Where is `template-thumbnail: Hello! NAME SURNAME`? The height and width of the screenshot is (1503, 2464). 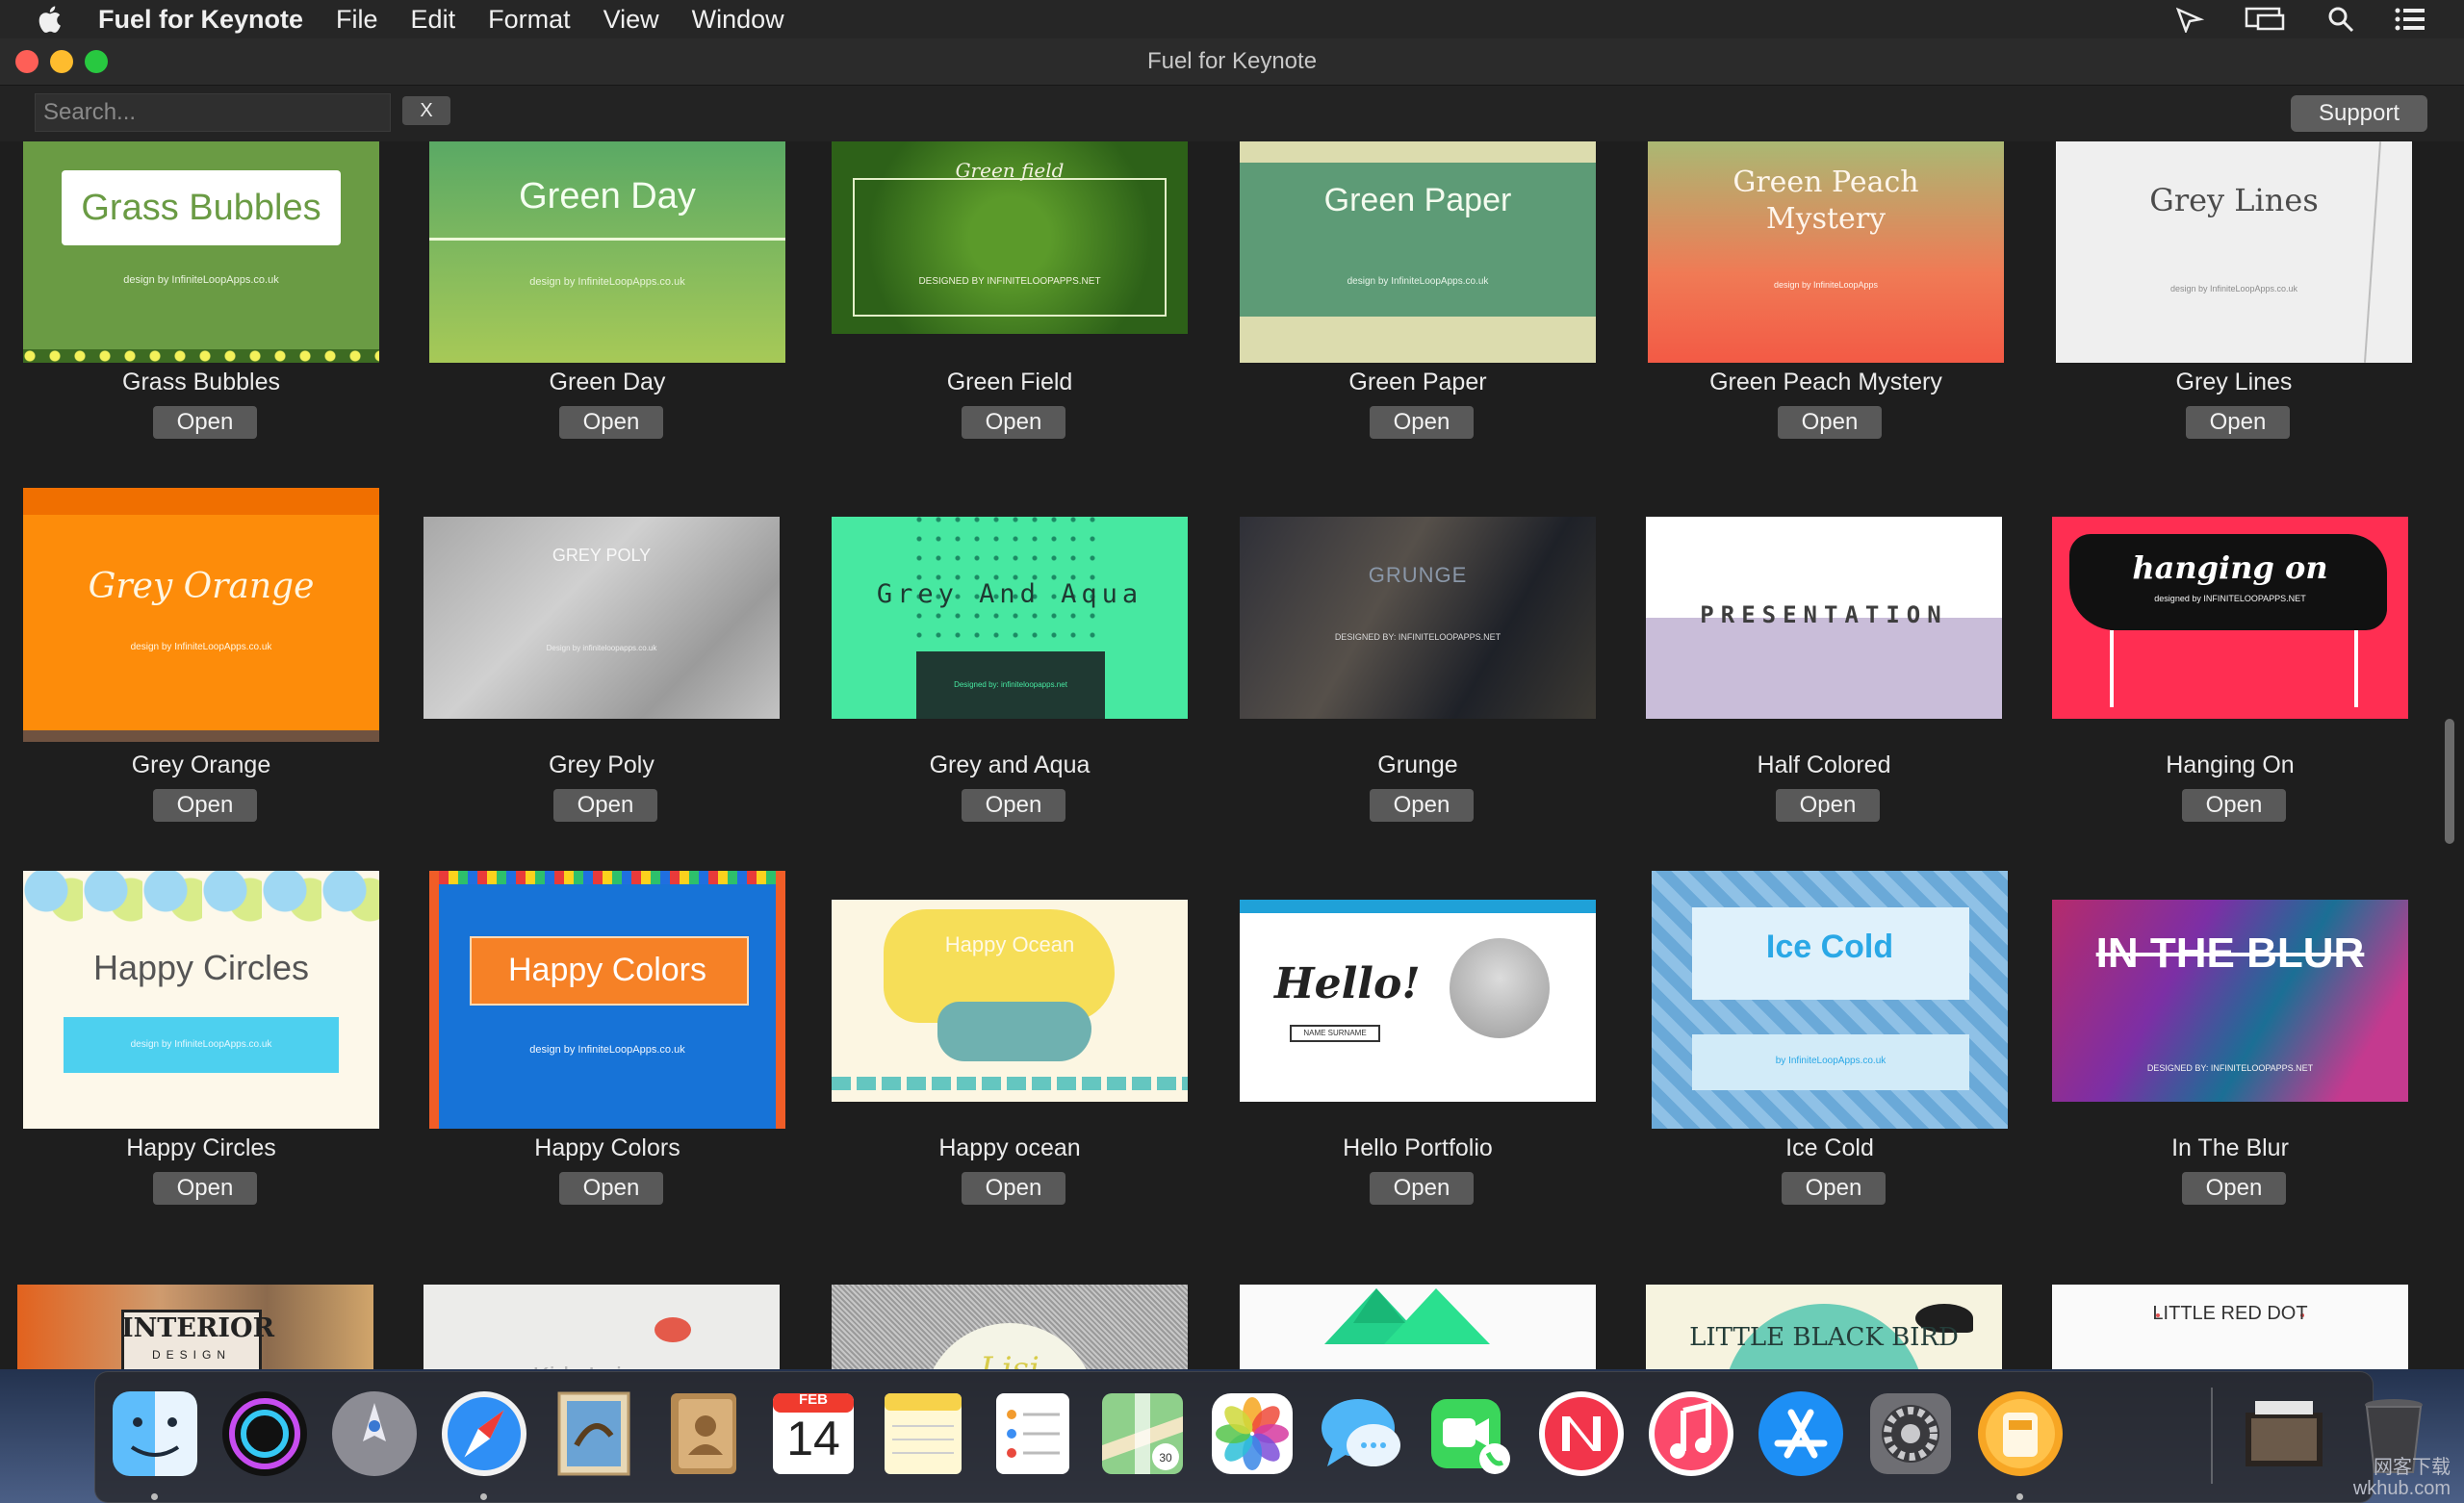
template-thumbnail: Hello! NAME SURNAME is located at coordinates (1418, 1001).